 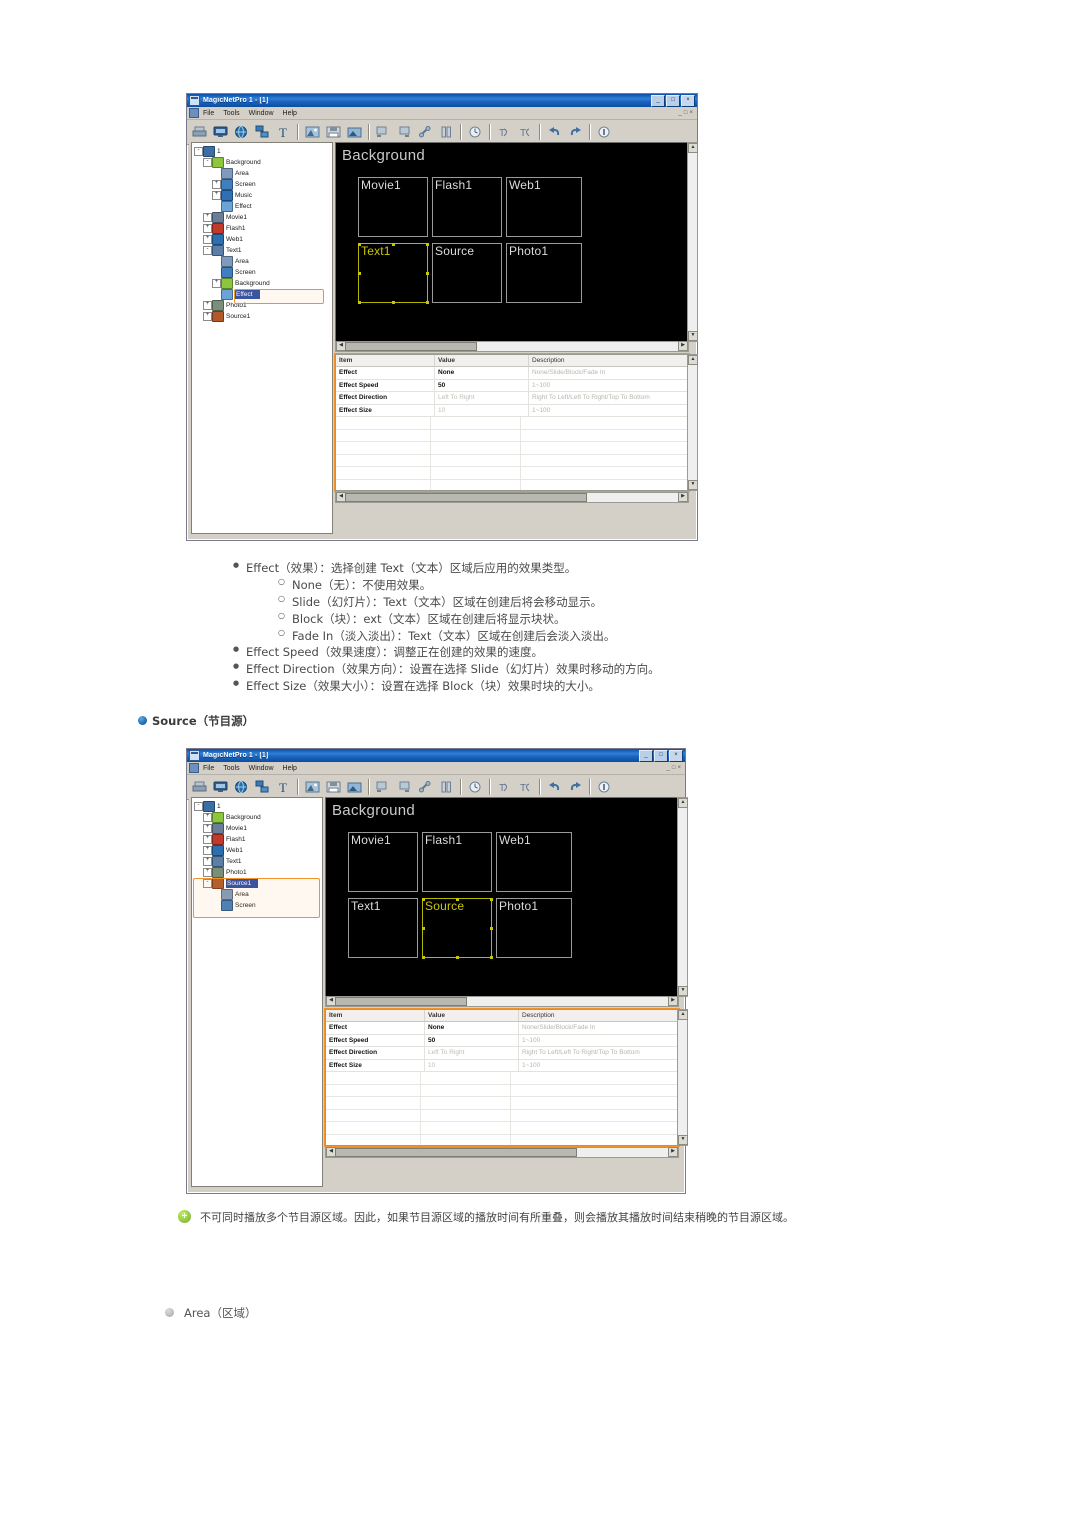 I want to click on window-vscrollbar-1: ▲ ▼, so click(x=692, y=422).